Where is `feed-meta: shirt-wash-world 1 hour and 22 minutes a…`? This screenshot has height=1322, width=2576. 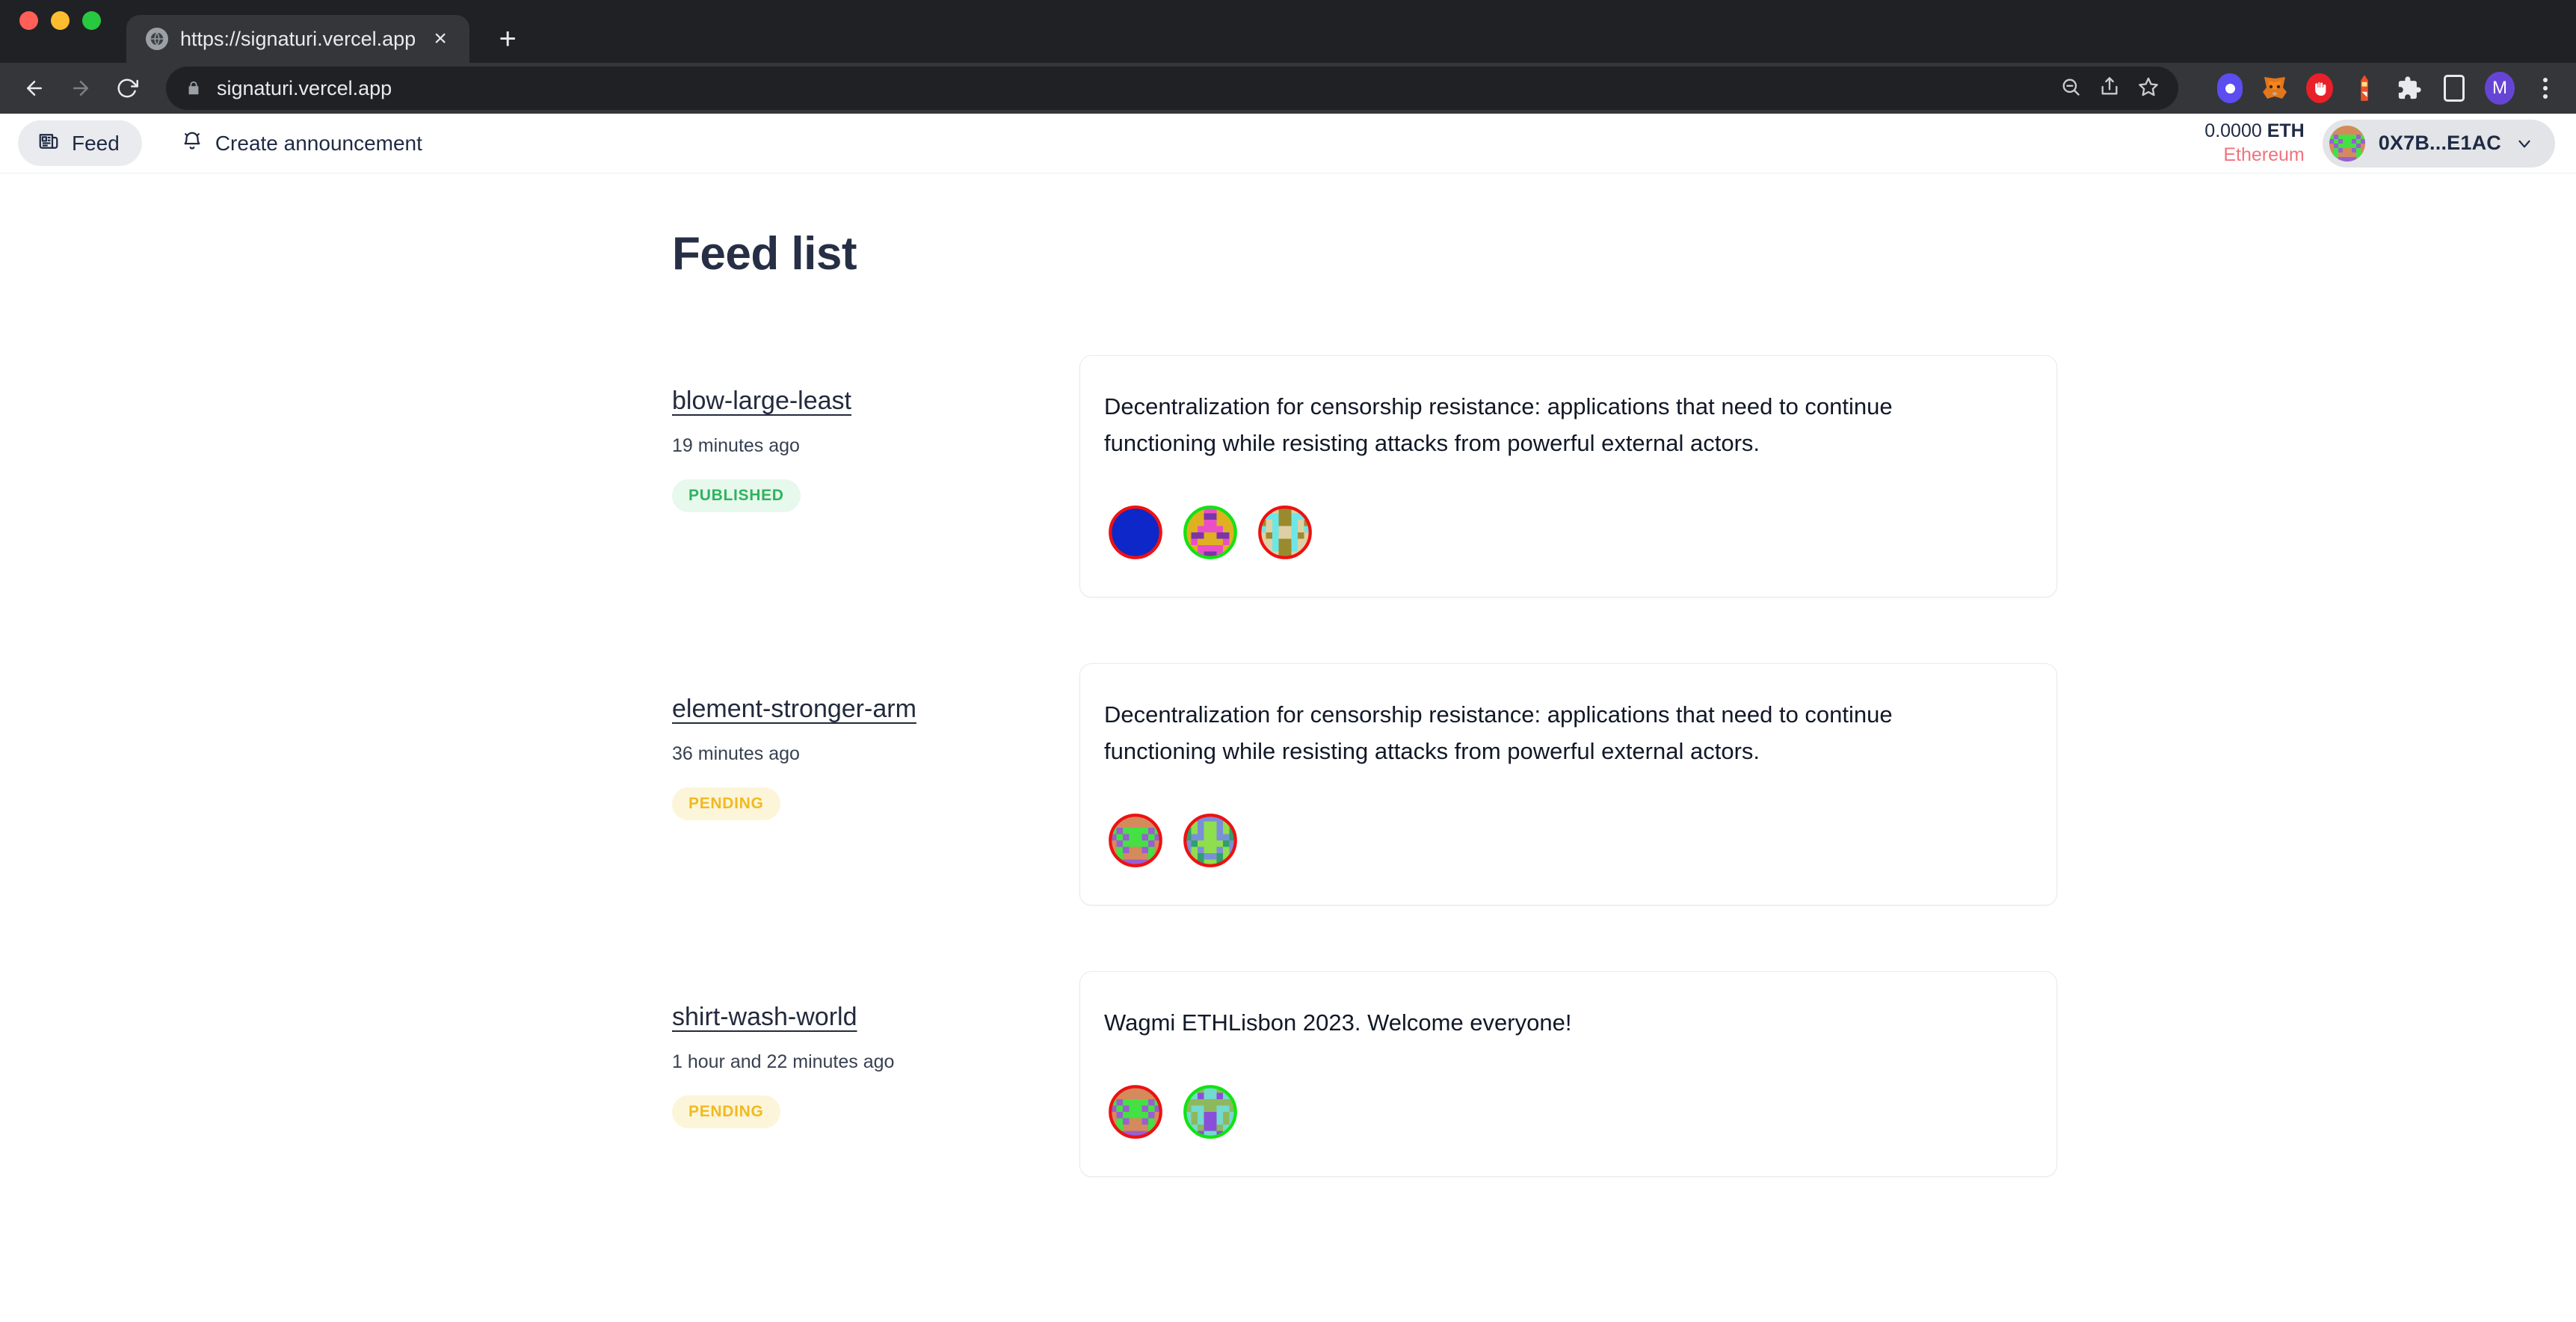
feed-meta: shirt-wash-world 1 hour and 22 minutes a… is located at coordinates (875, 1049).